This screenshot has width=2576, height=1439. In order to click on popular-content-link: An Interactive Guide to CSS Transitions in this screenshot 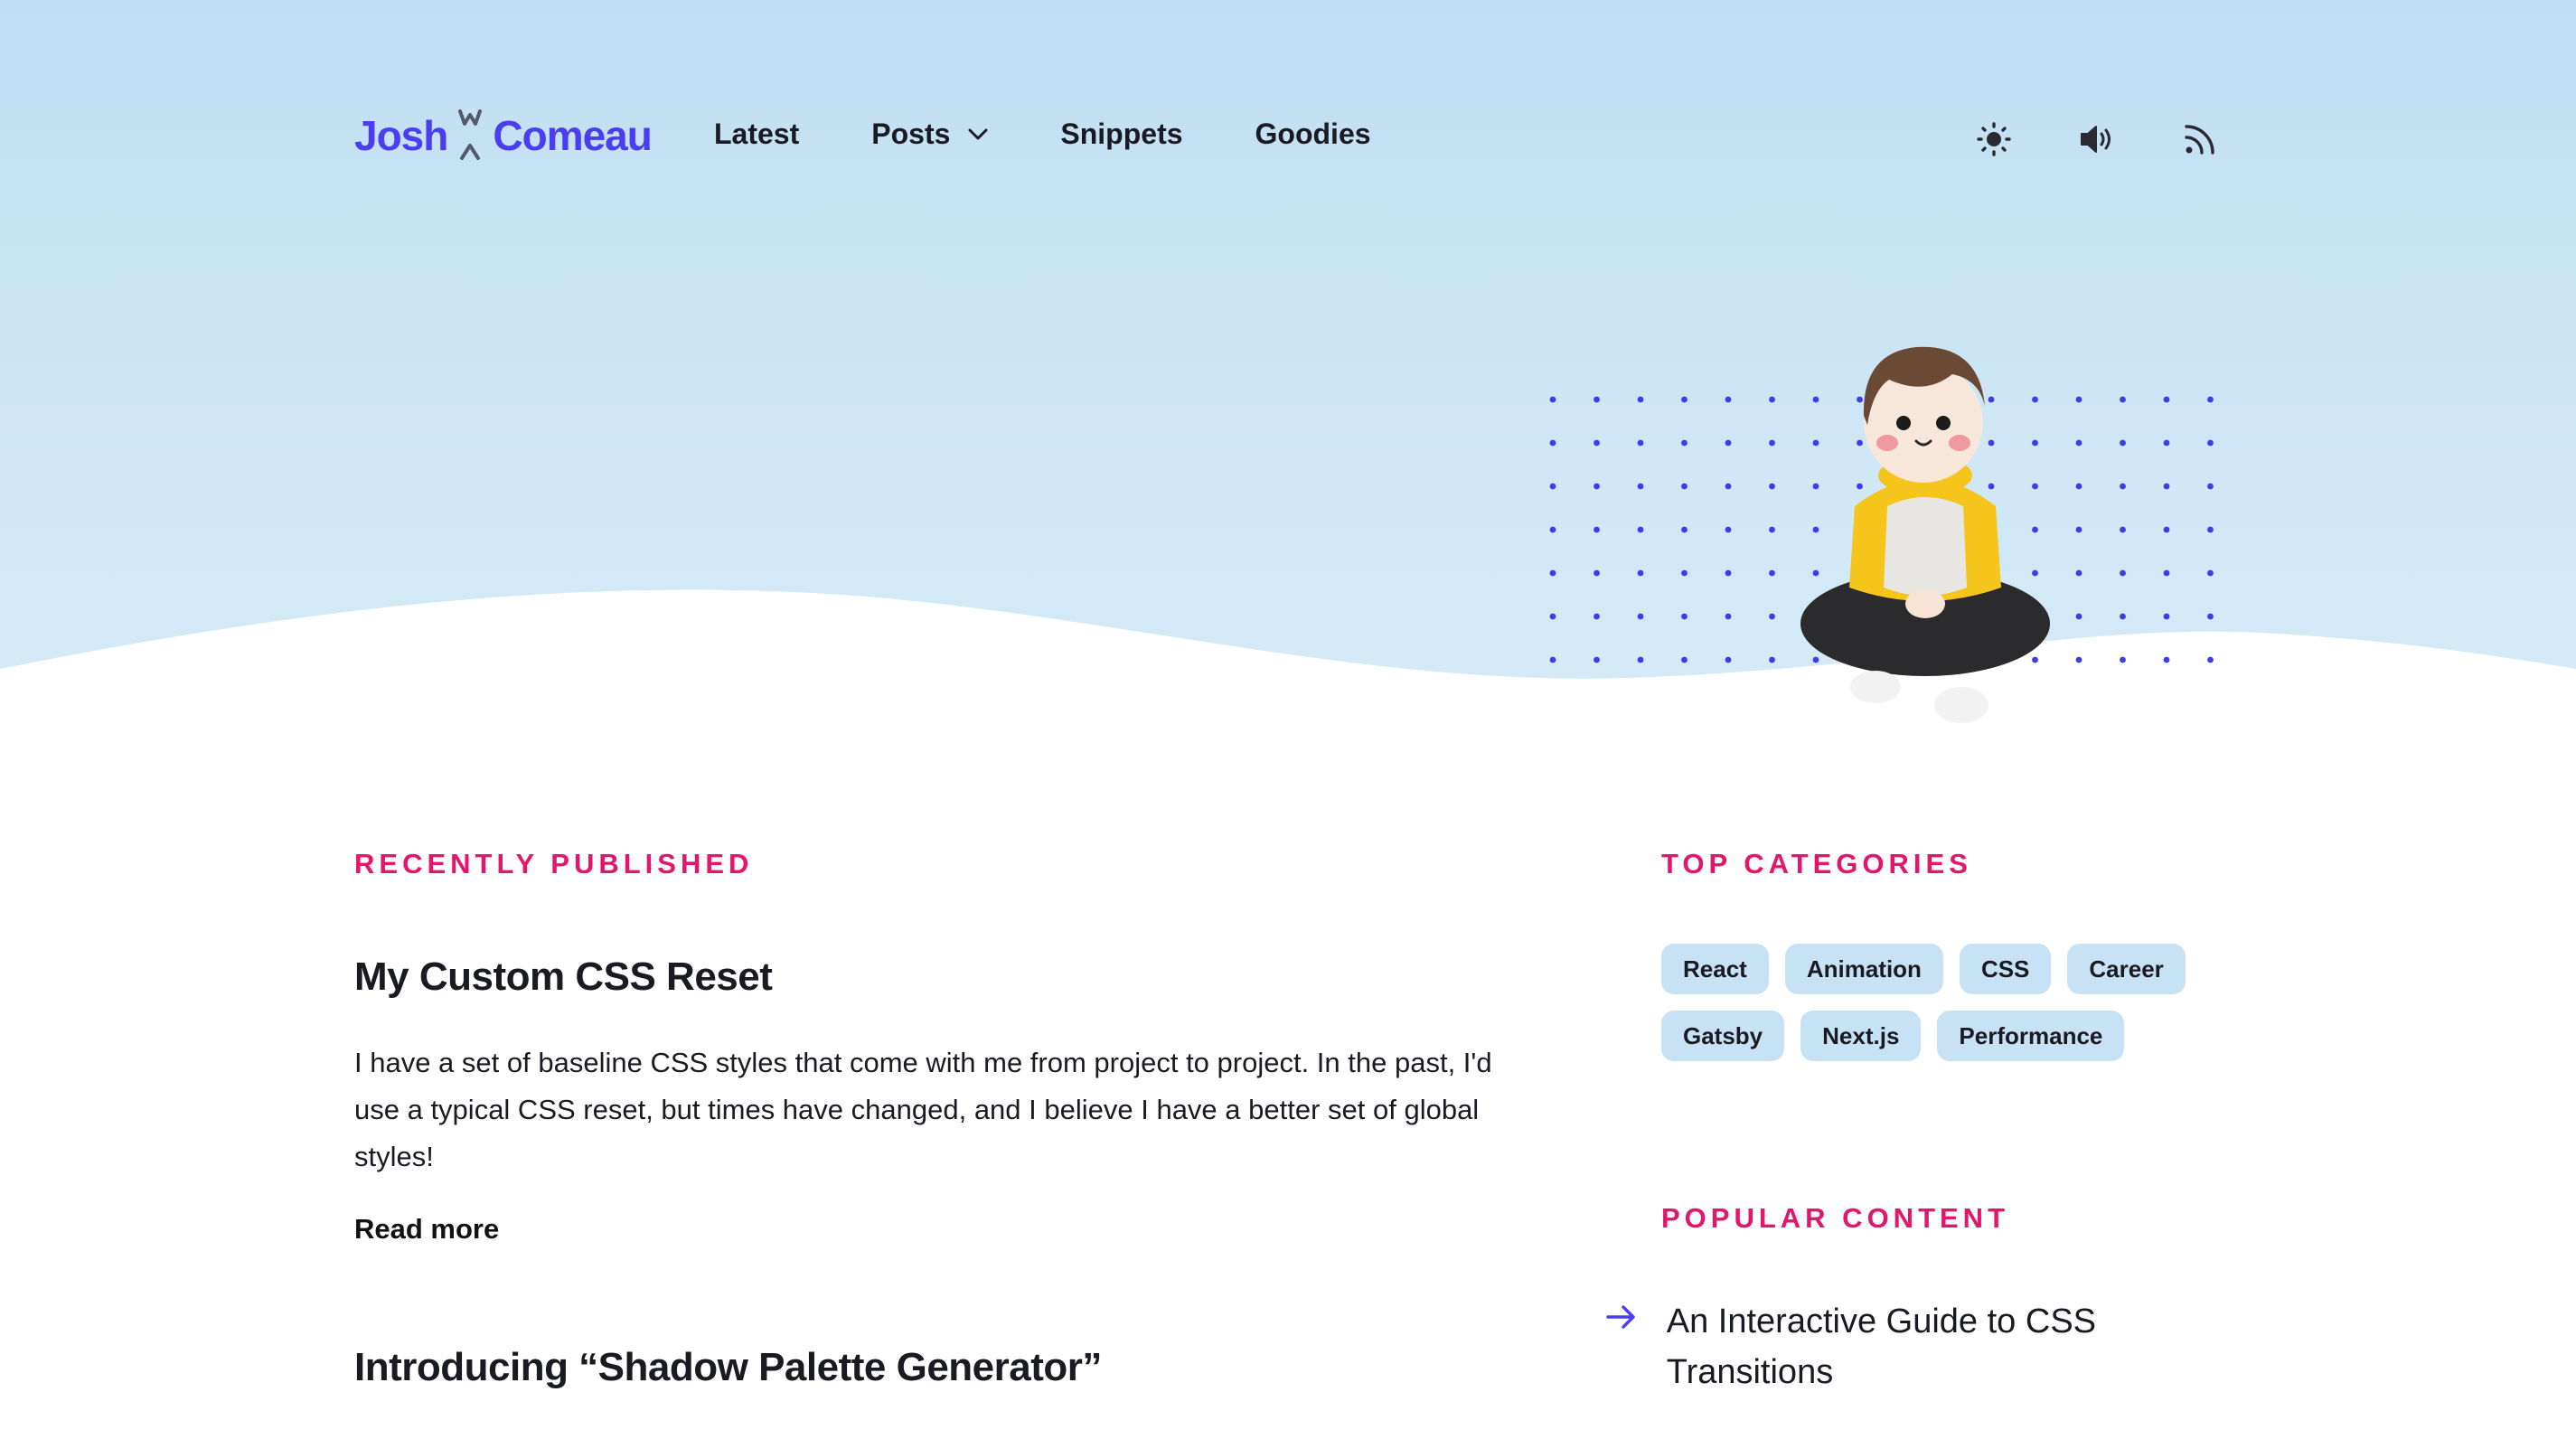, I will do `click(1953, 1346)`.